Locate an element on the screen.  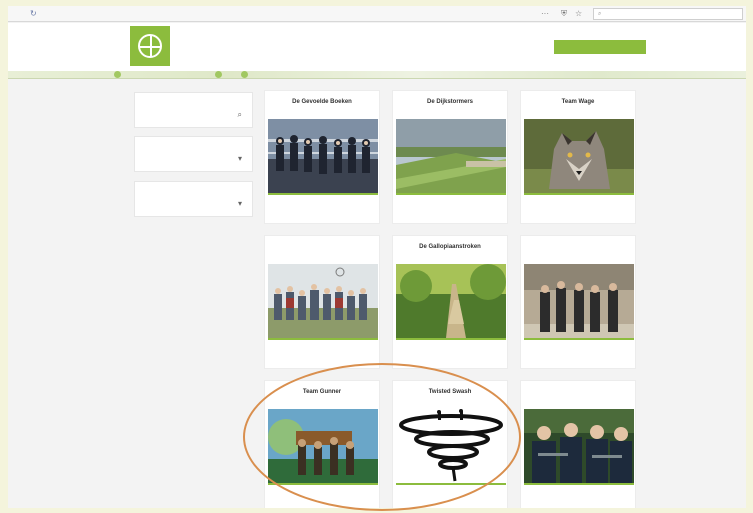
star-icon: ☆ is located at coordinates (578, 13).